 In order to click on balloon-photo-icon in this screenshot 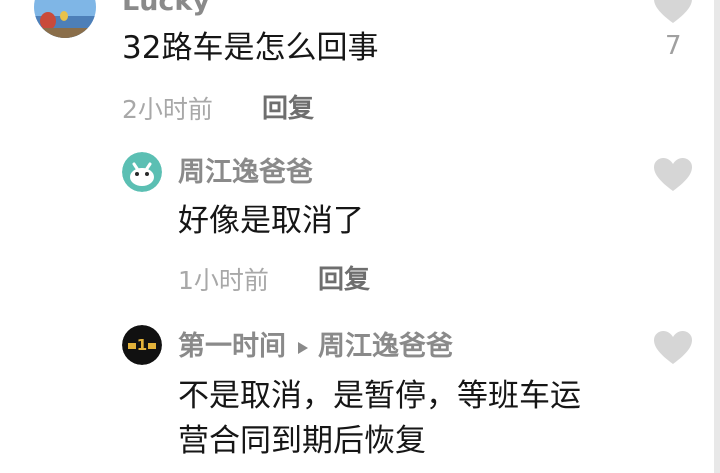, I will do `click(65, 19)`.